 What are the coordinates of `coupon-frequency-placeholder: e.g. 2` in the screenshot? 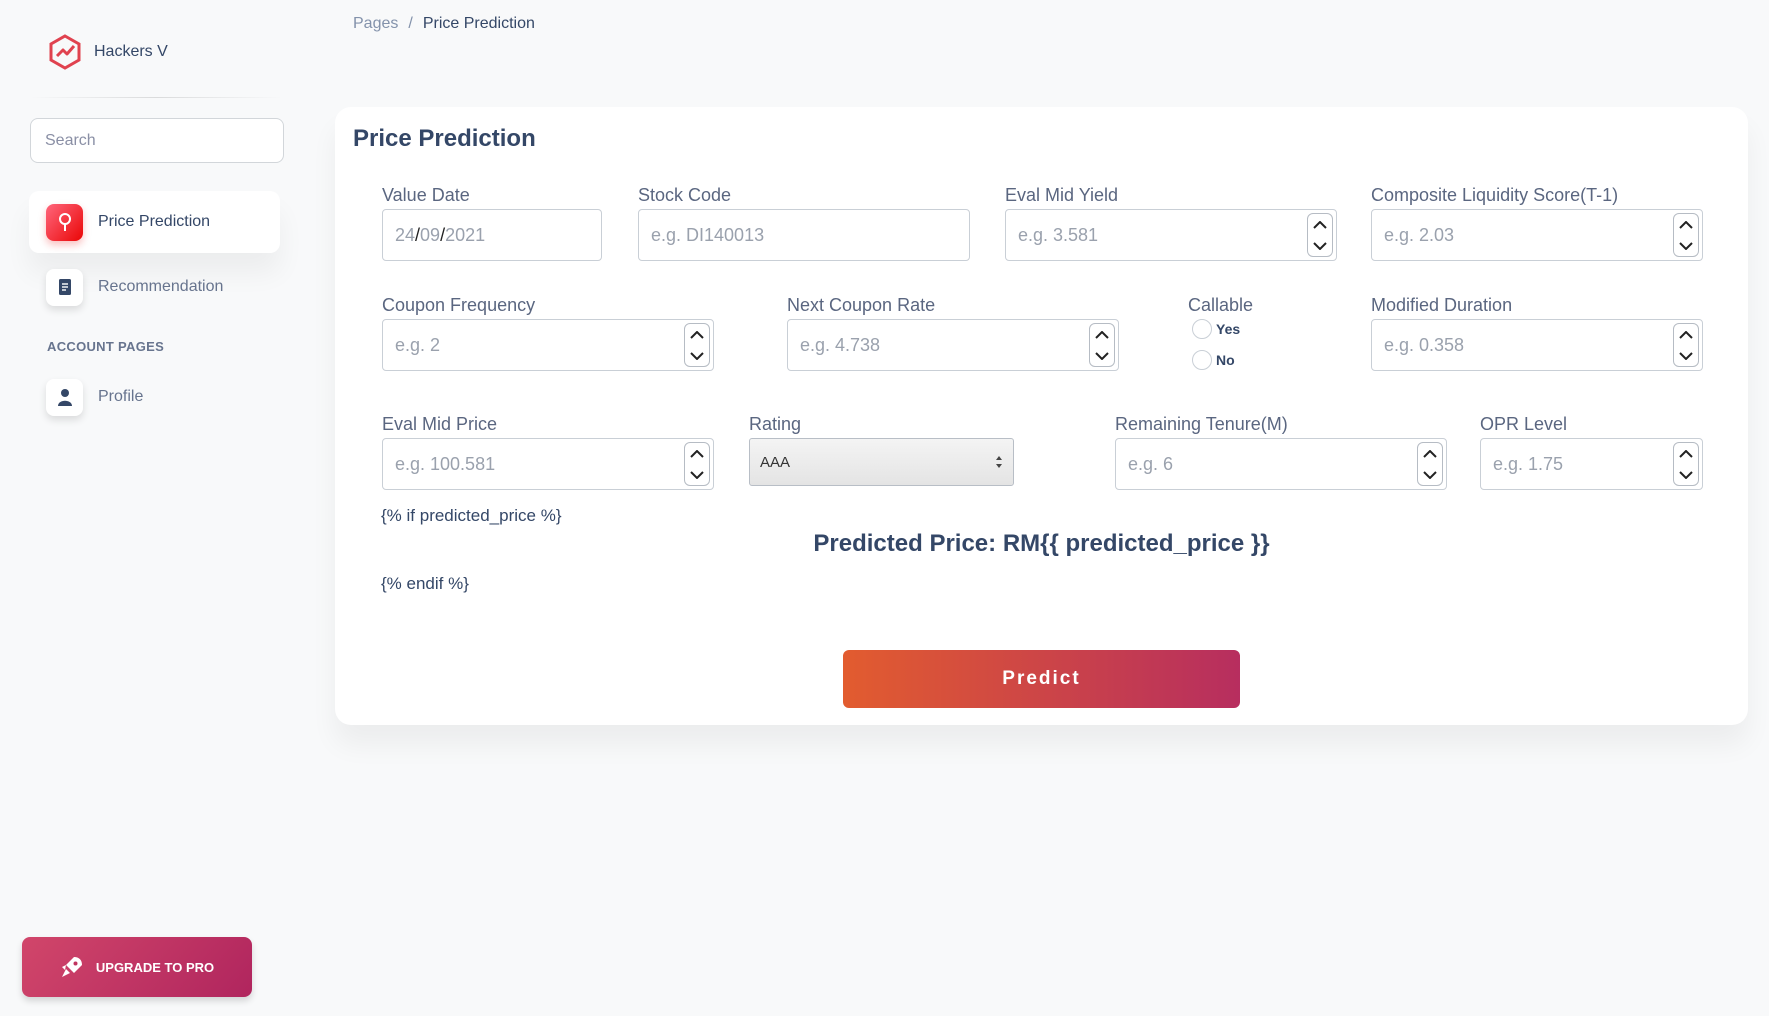 It's located at (418, 344).